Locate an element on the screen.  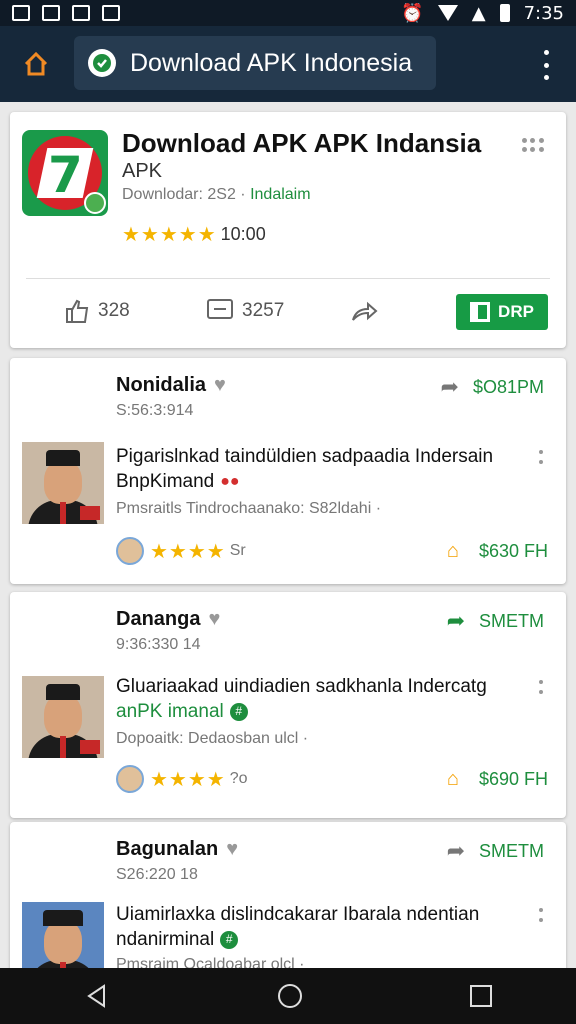
post-text-line: ndanirminal is located at coordinates (165, 939).